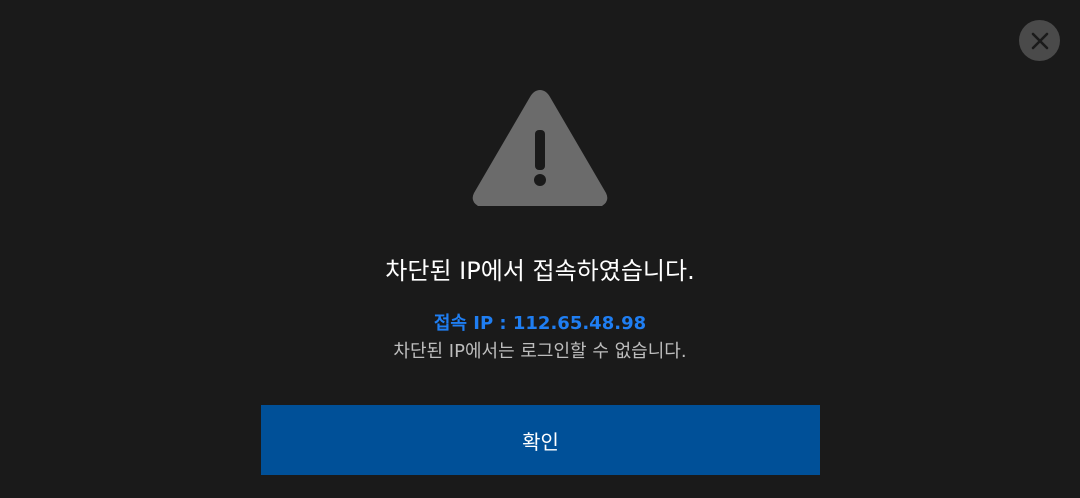 The width and height of the screenshot is (1080, 498). I want to click on close-button, so click(1039, 40).